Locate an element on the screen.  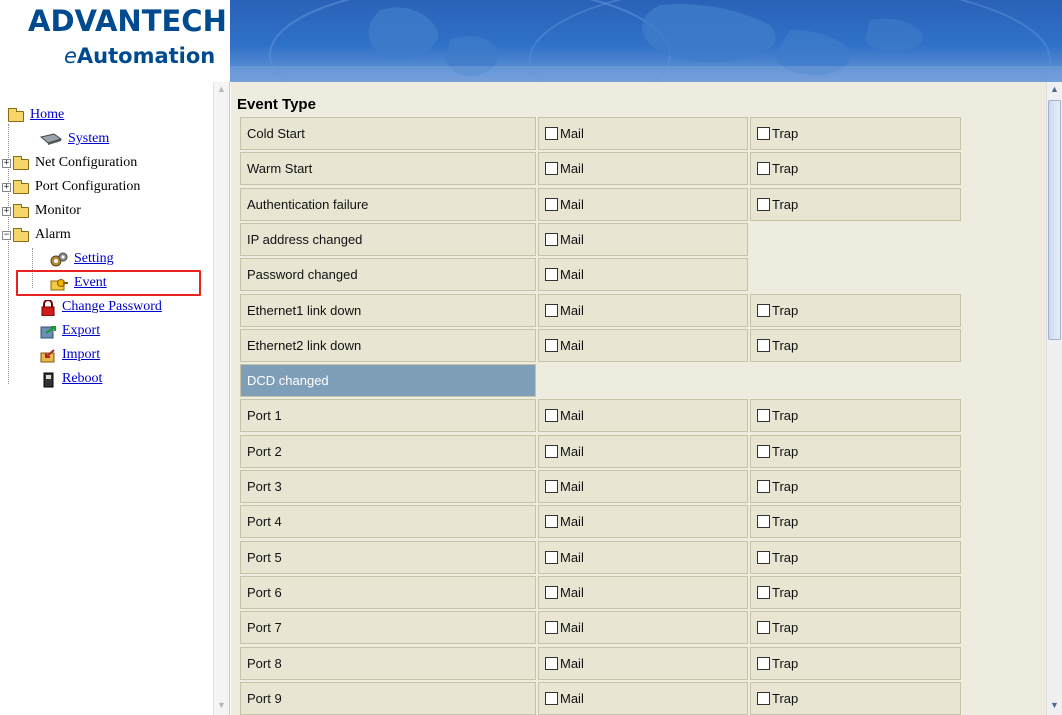
sidebar-item-label: Alarm is located at coordinates (53, 235).